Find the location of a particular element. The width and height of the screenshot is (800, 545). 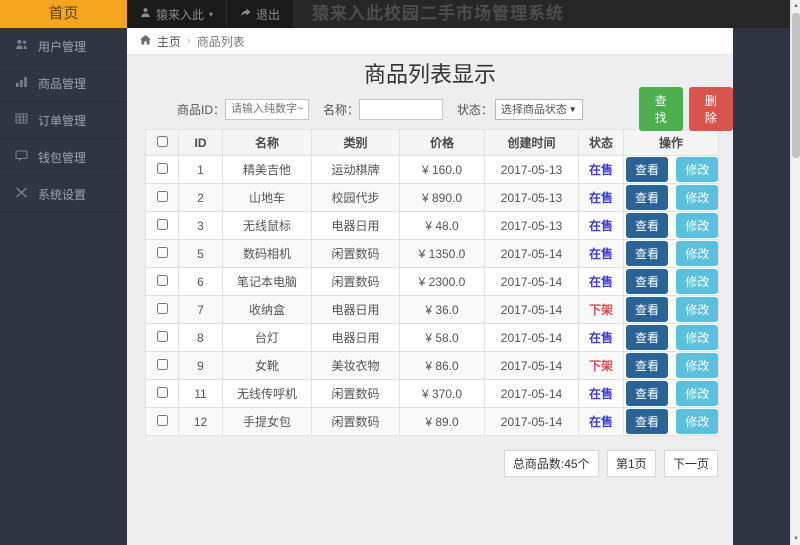

cell-price: ¥ 58.0 is located at coordinates (442, 337).